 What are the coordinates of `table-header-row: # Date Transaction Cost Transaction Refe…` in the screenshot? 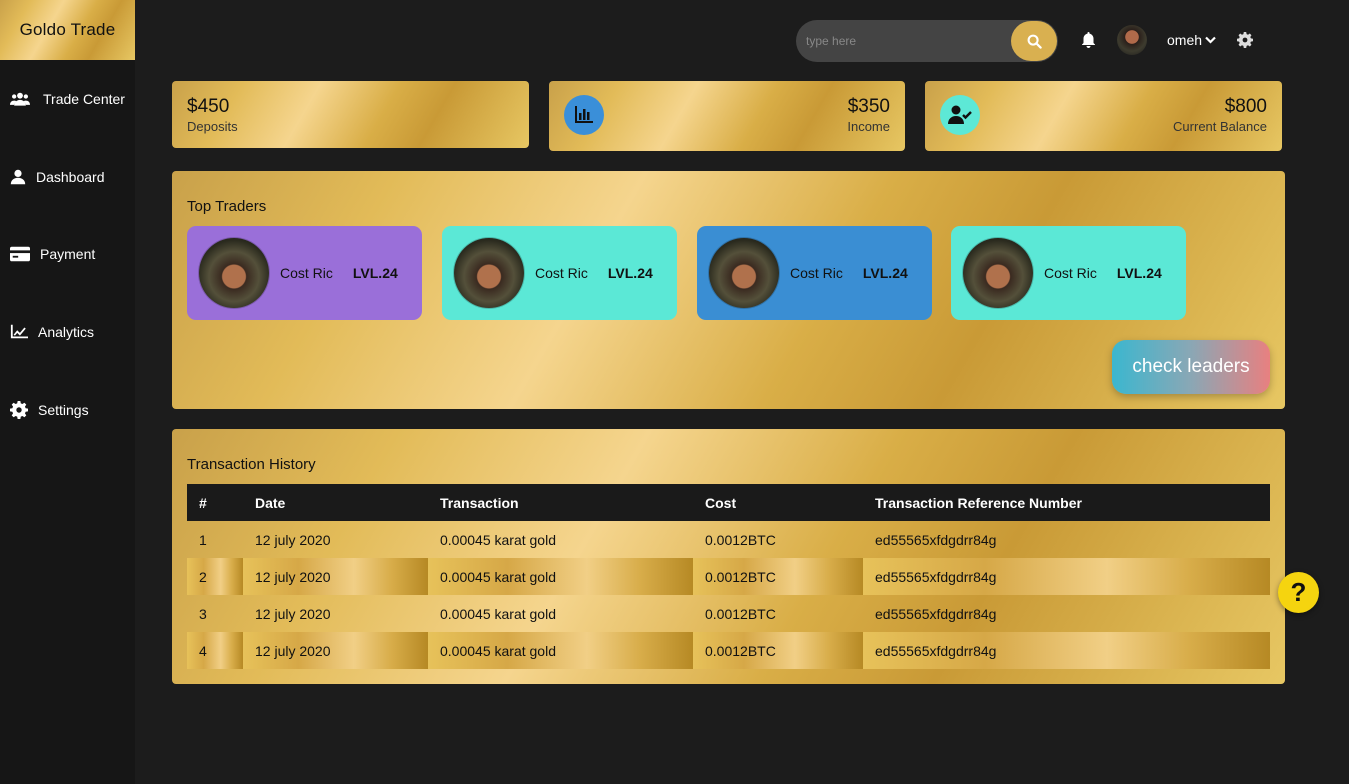 It's located at (728, 502).